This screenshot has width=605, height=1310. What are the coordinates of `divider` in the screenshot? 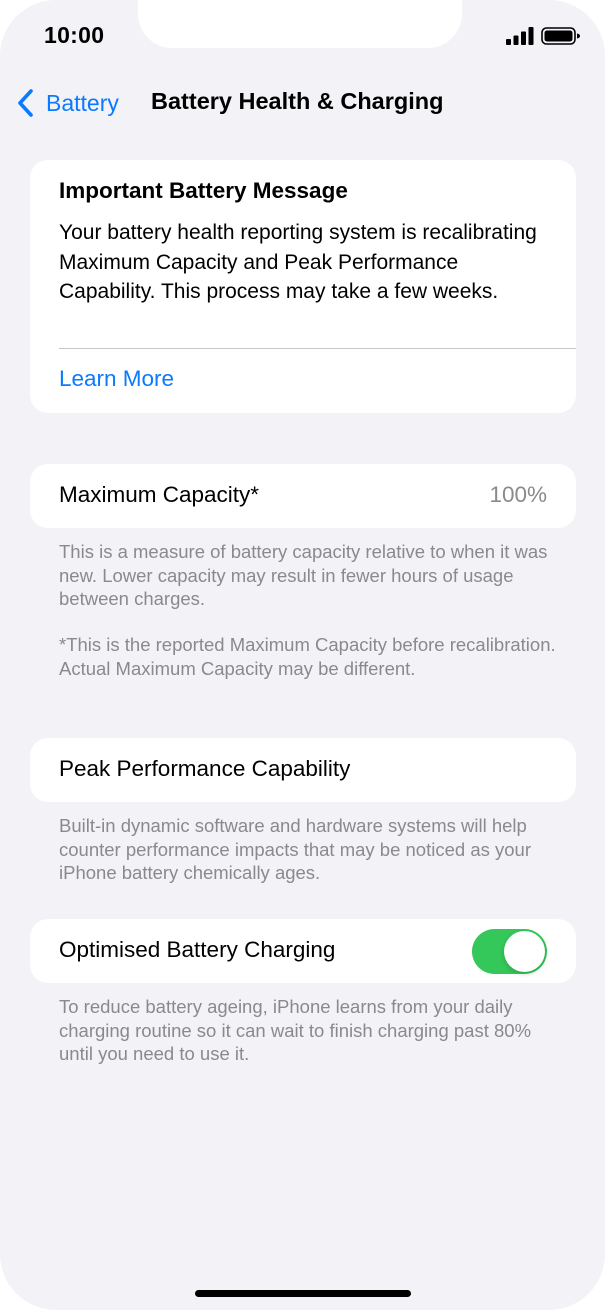 It's located at (317, 348).